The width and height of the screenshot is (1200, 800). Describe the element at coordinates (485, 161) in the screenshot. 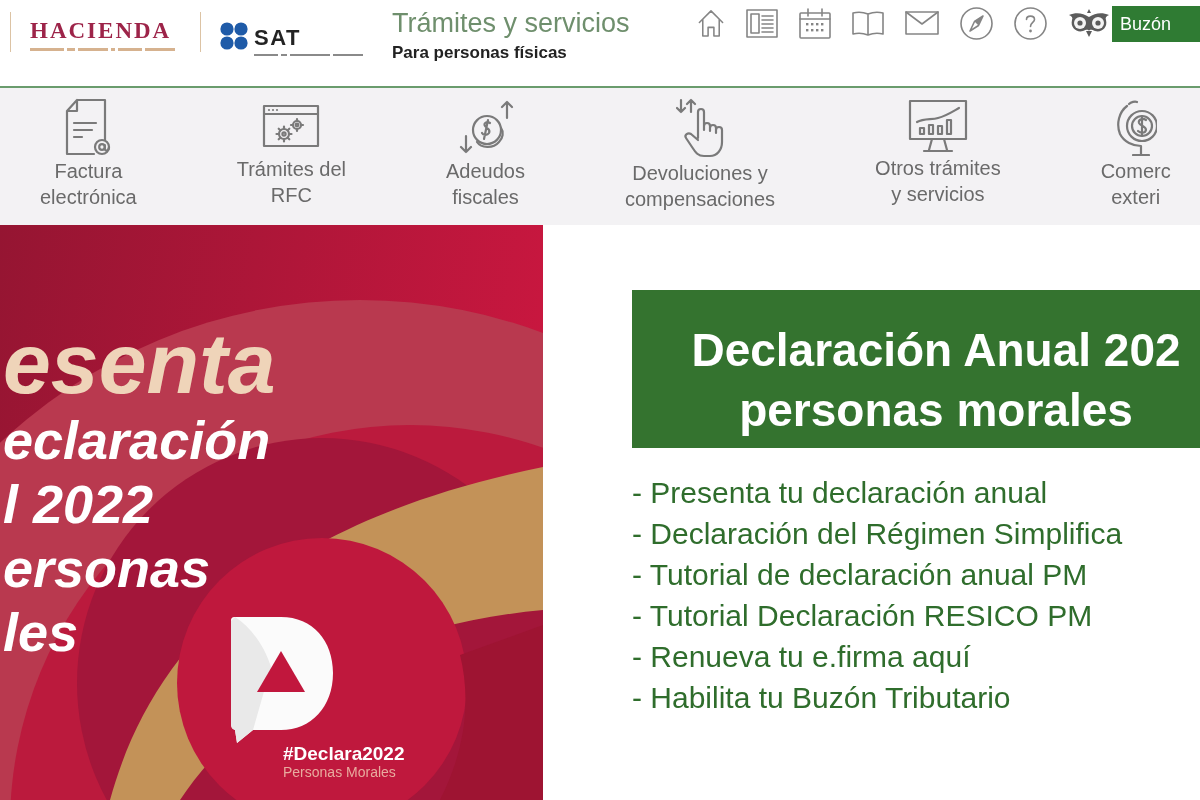

I see `category-link: Adeudos fiscales` at that location.